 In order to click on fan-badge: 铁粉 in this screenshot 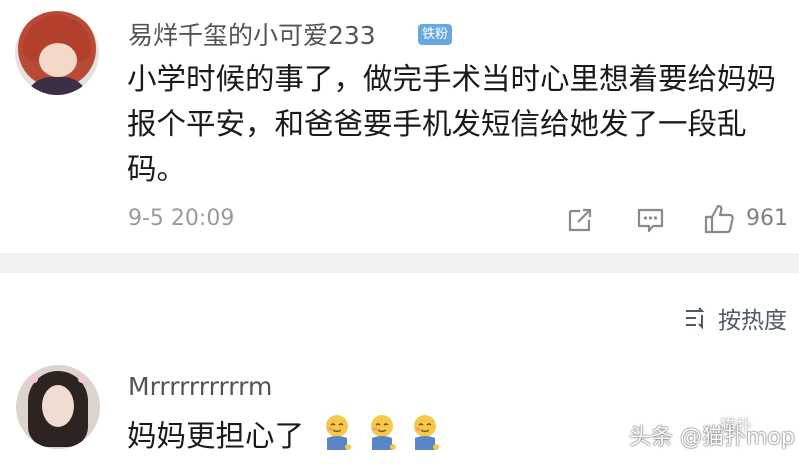, I will do `click(435, 34)`.